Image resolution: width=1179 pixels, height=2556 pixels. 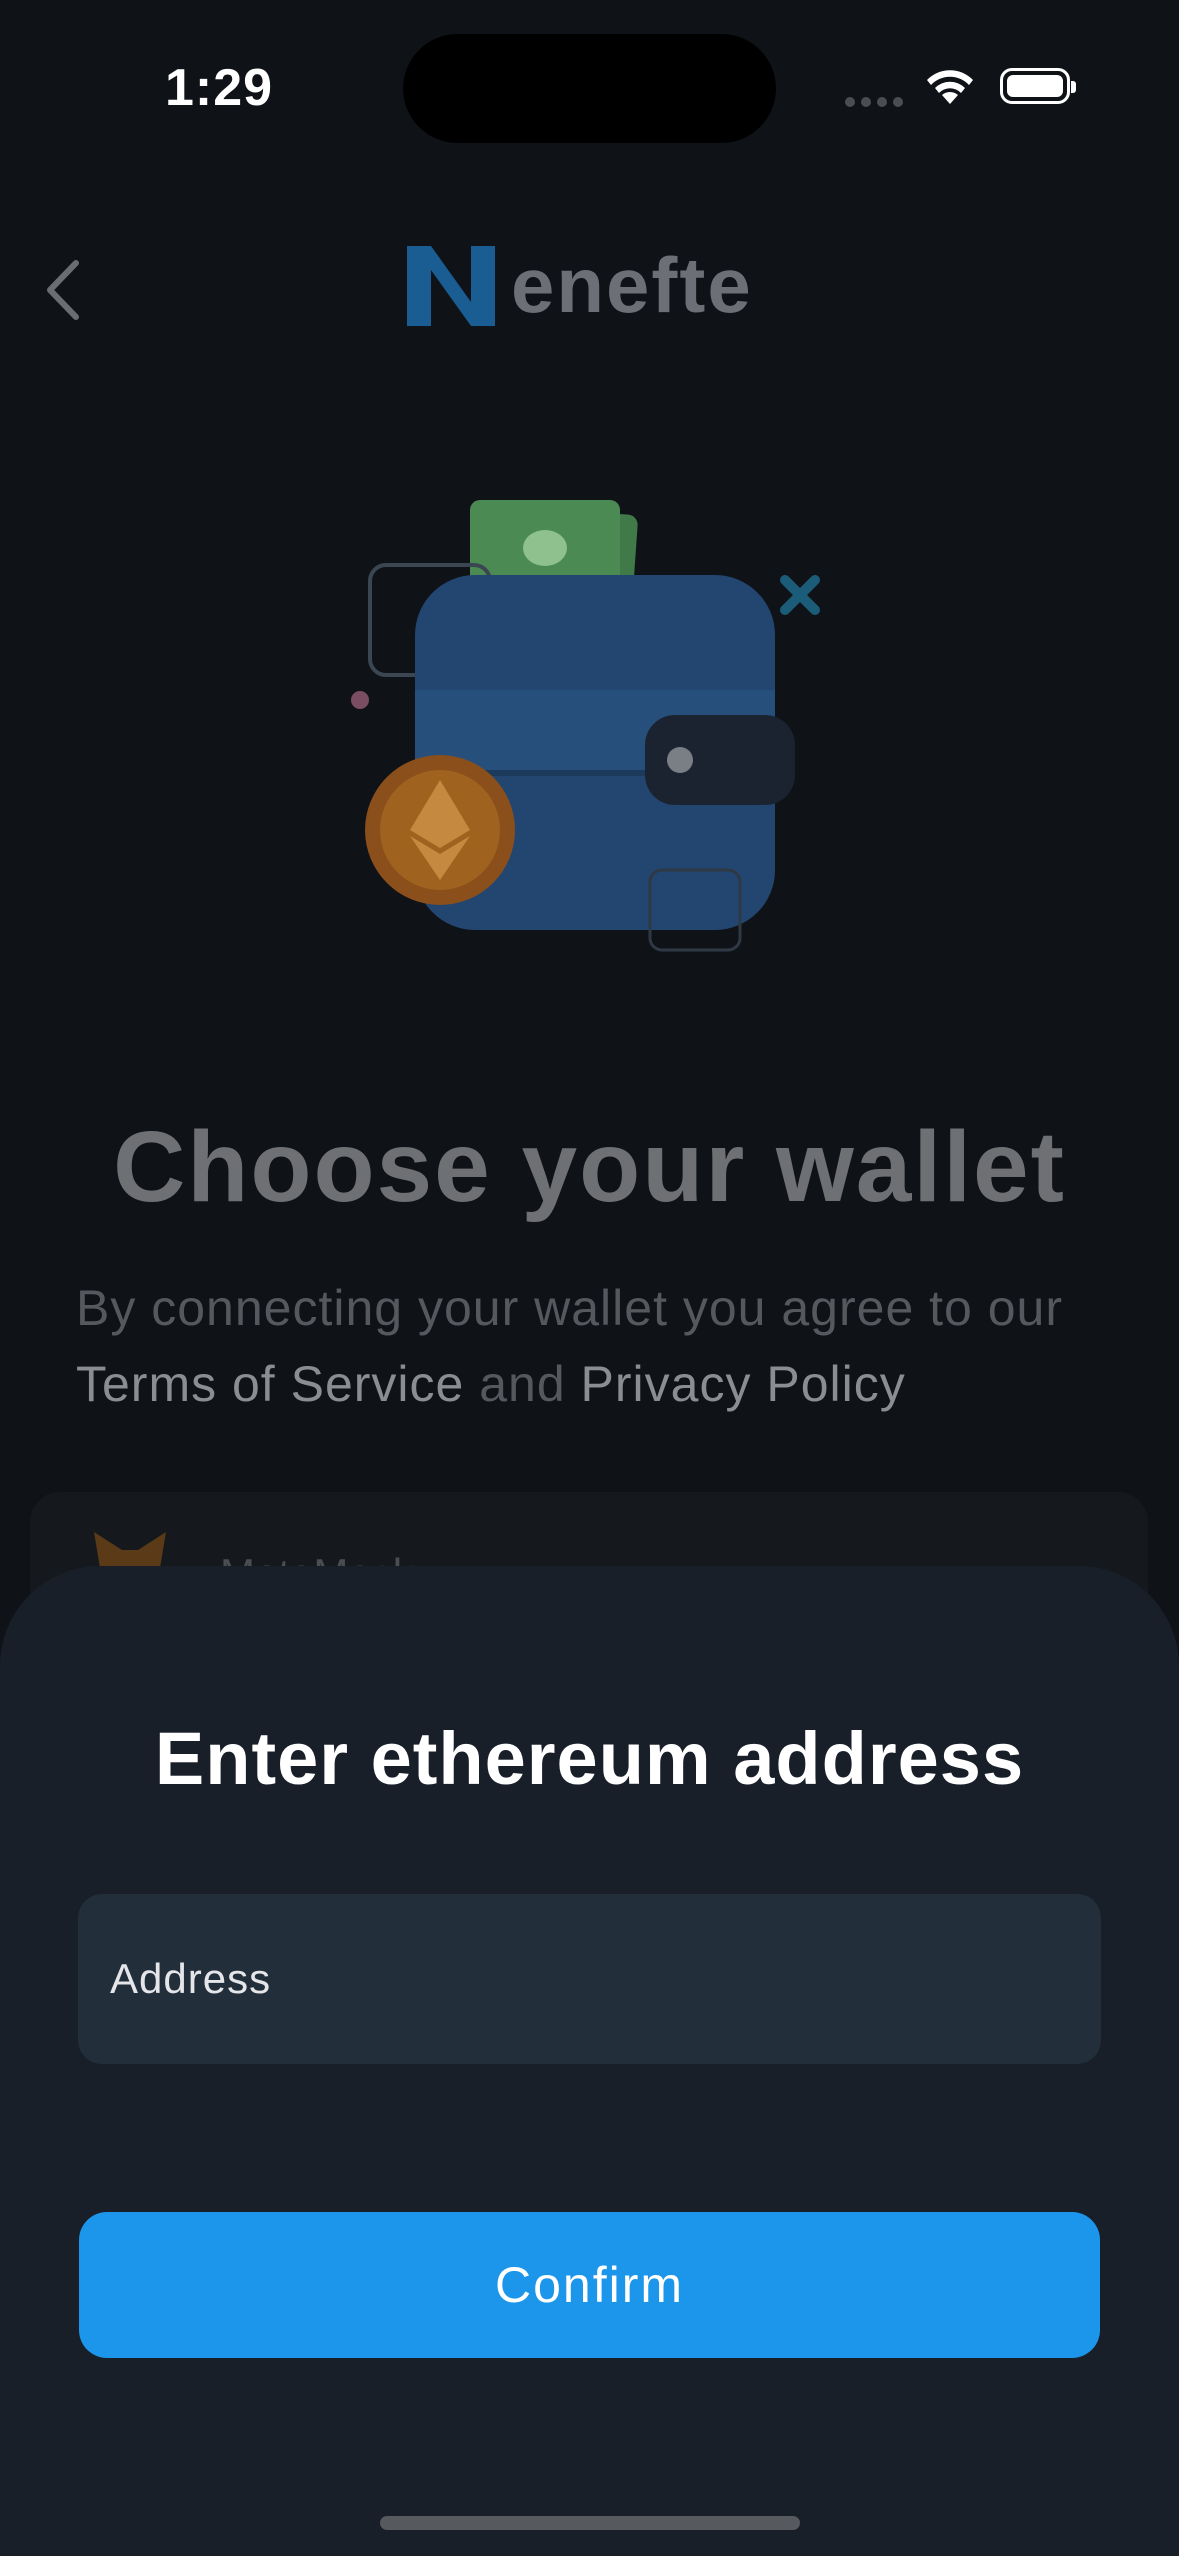 I want to click on page-title: Choose your wallet, so click(x=589, y=1167).